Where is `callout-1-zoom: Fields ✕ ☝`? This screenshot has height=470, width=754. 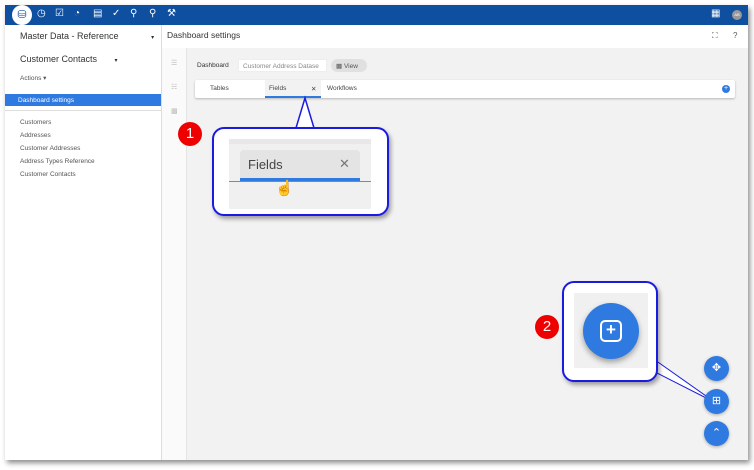
callout-1-zoom: Fields ✕ ☝ is located at coordinates (300, 174).